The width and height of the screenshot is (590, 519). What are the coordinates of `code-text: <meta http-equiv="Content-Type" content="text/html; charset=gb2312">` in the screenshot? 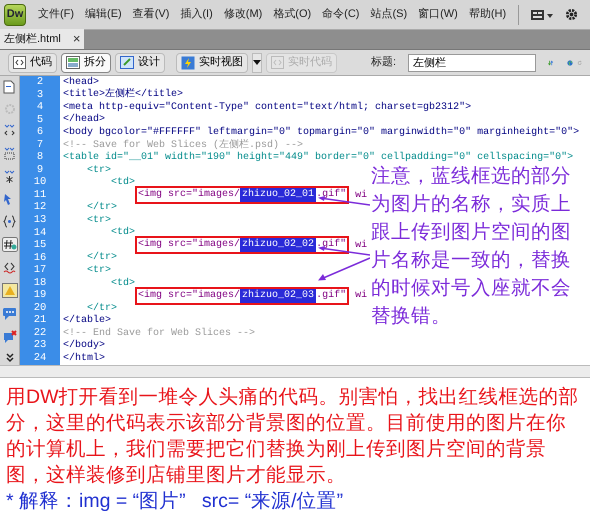 It's located at (267, 107).